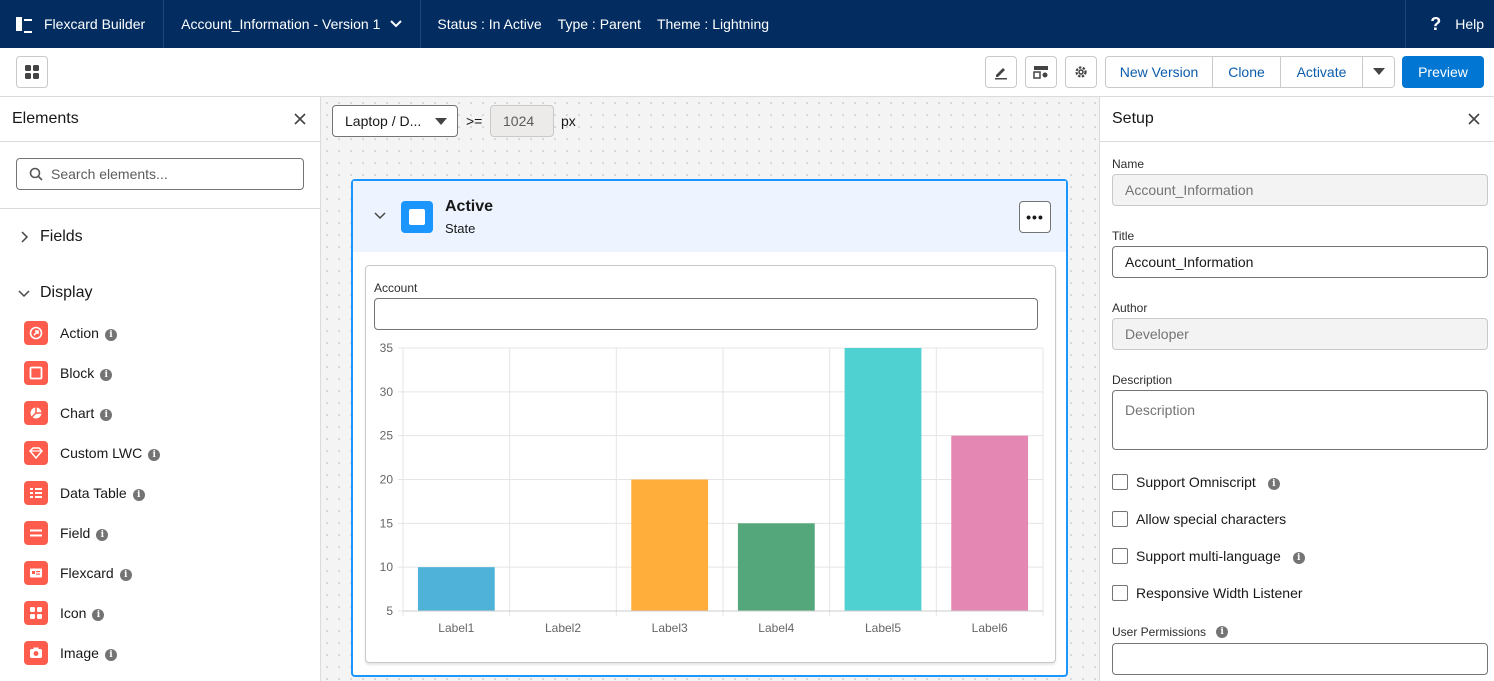 This screenshot has height=681, width=1494. Describe the element at coordinates (519, 121) in the screenshot. I see `breakpoint-width-value: 1024` at that location.